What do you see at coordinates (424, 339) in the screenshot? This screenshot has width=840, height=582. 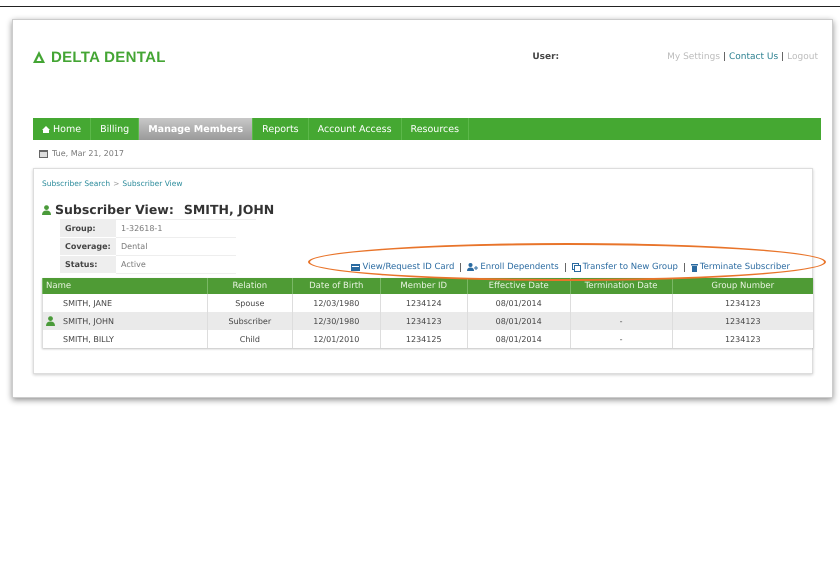 I see `table-cell: 1234125` at bounding box center [424, 339].